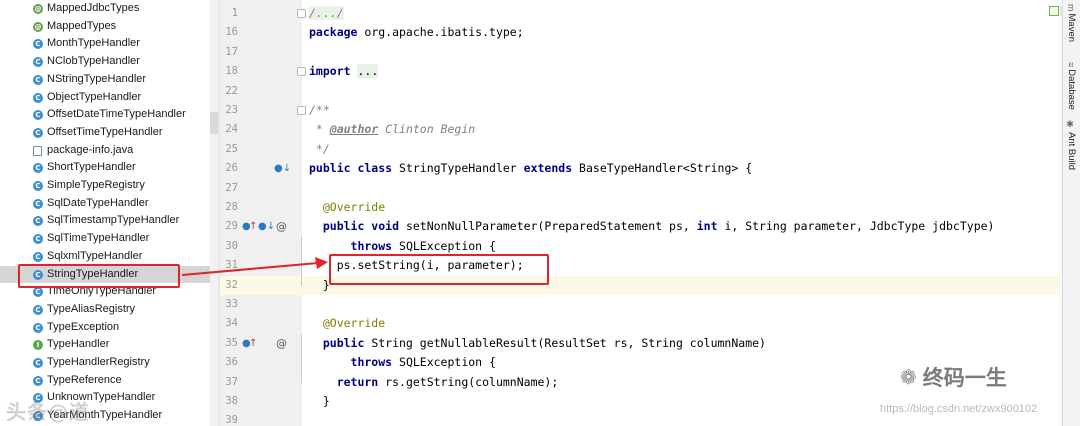 The height and width of the screenshot is (426, 1080). I want to click on tool-tab-ant-build: ✱ Ant Build, so click(1071, 145).